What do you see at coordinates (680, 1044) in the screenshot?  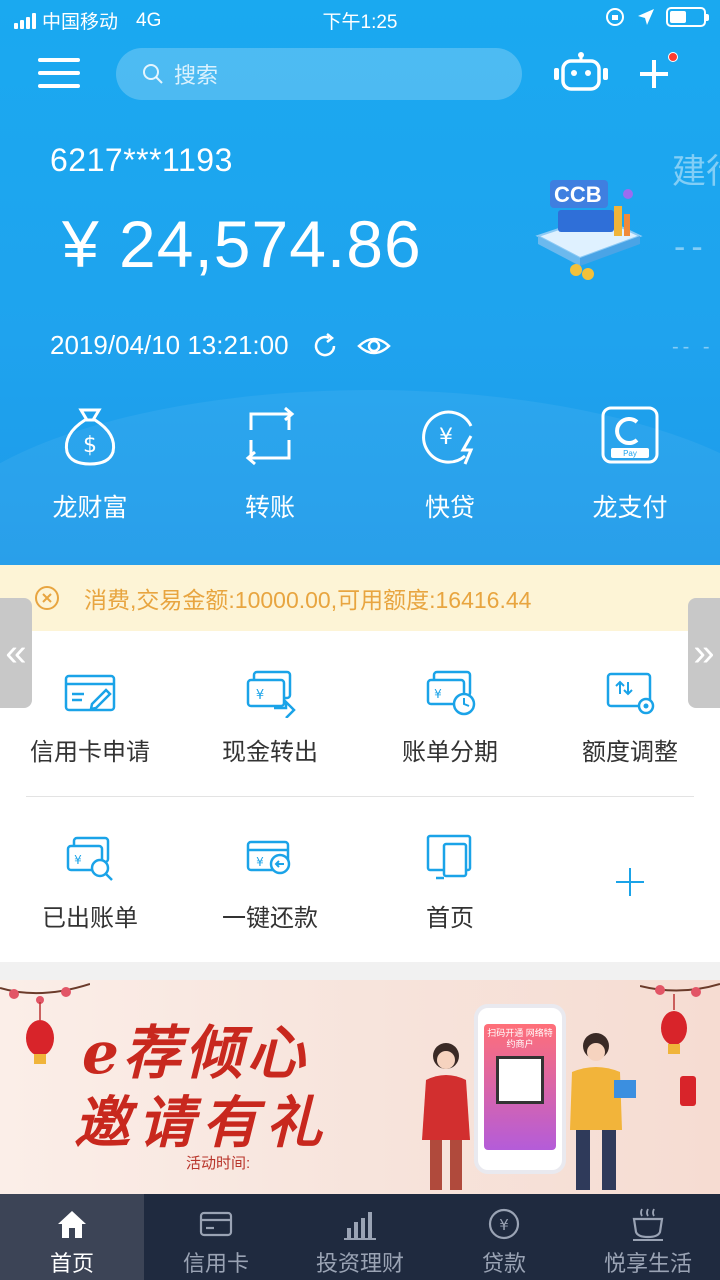 I see `lantern-right-icon` at bounding box center [680, 1044].